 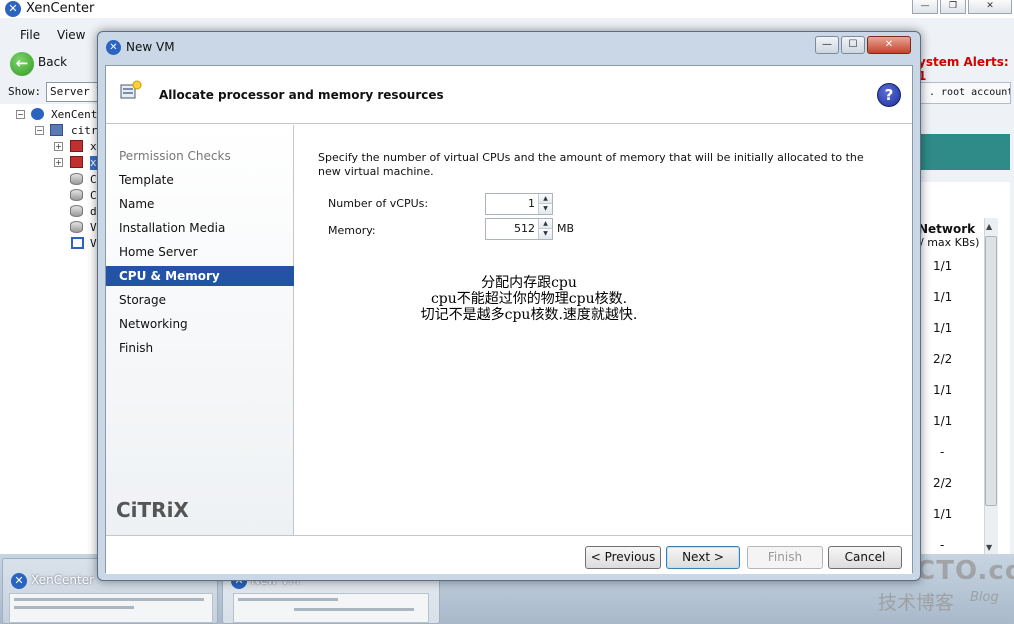 I want to click on back-arrow-icon: ←, so click(x=22, y=64).